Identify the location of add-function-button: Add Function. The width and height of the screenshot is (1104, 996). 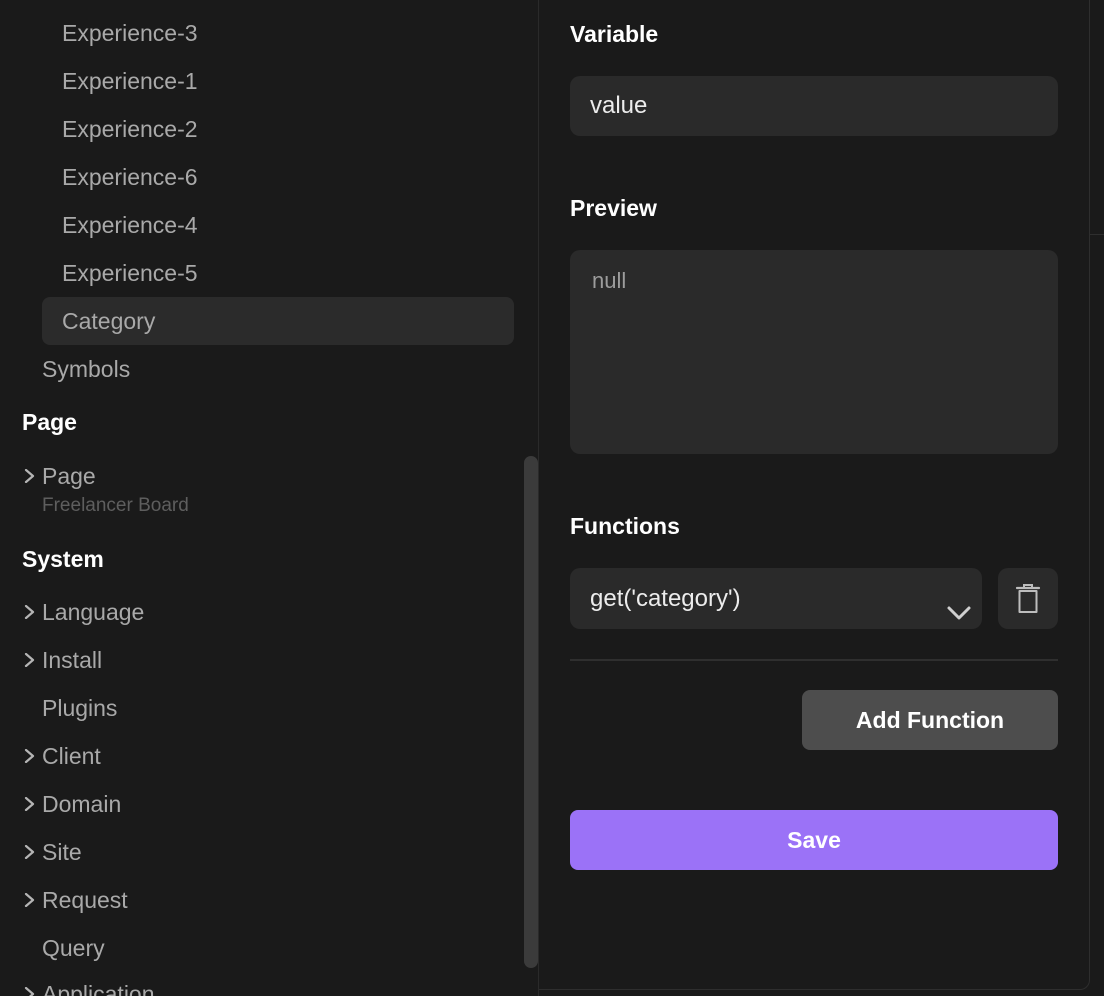
(930, 720).